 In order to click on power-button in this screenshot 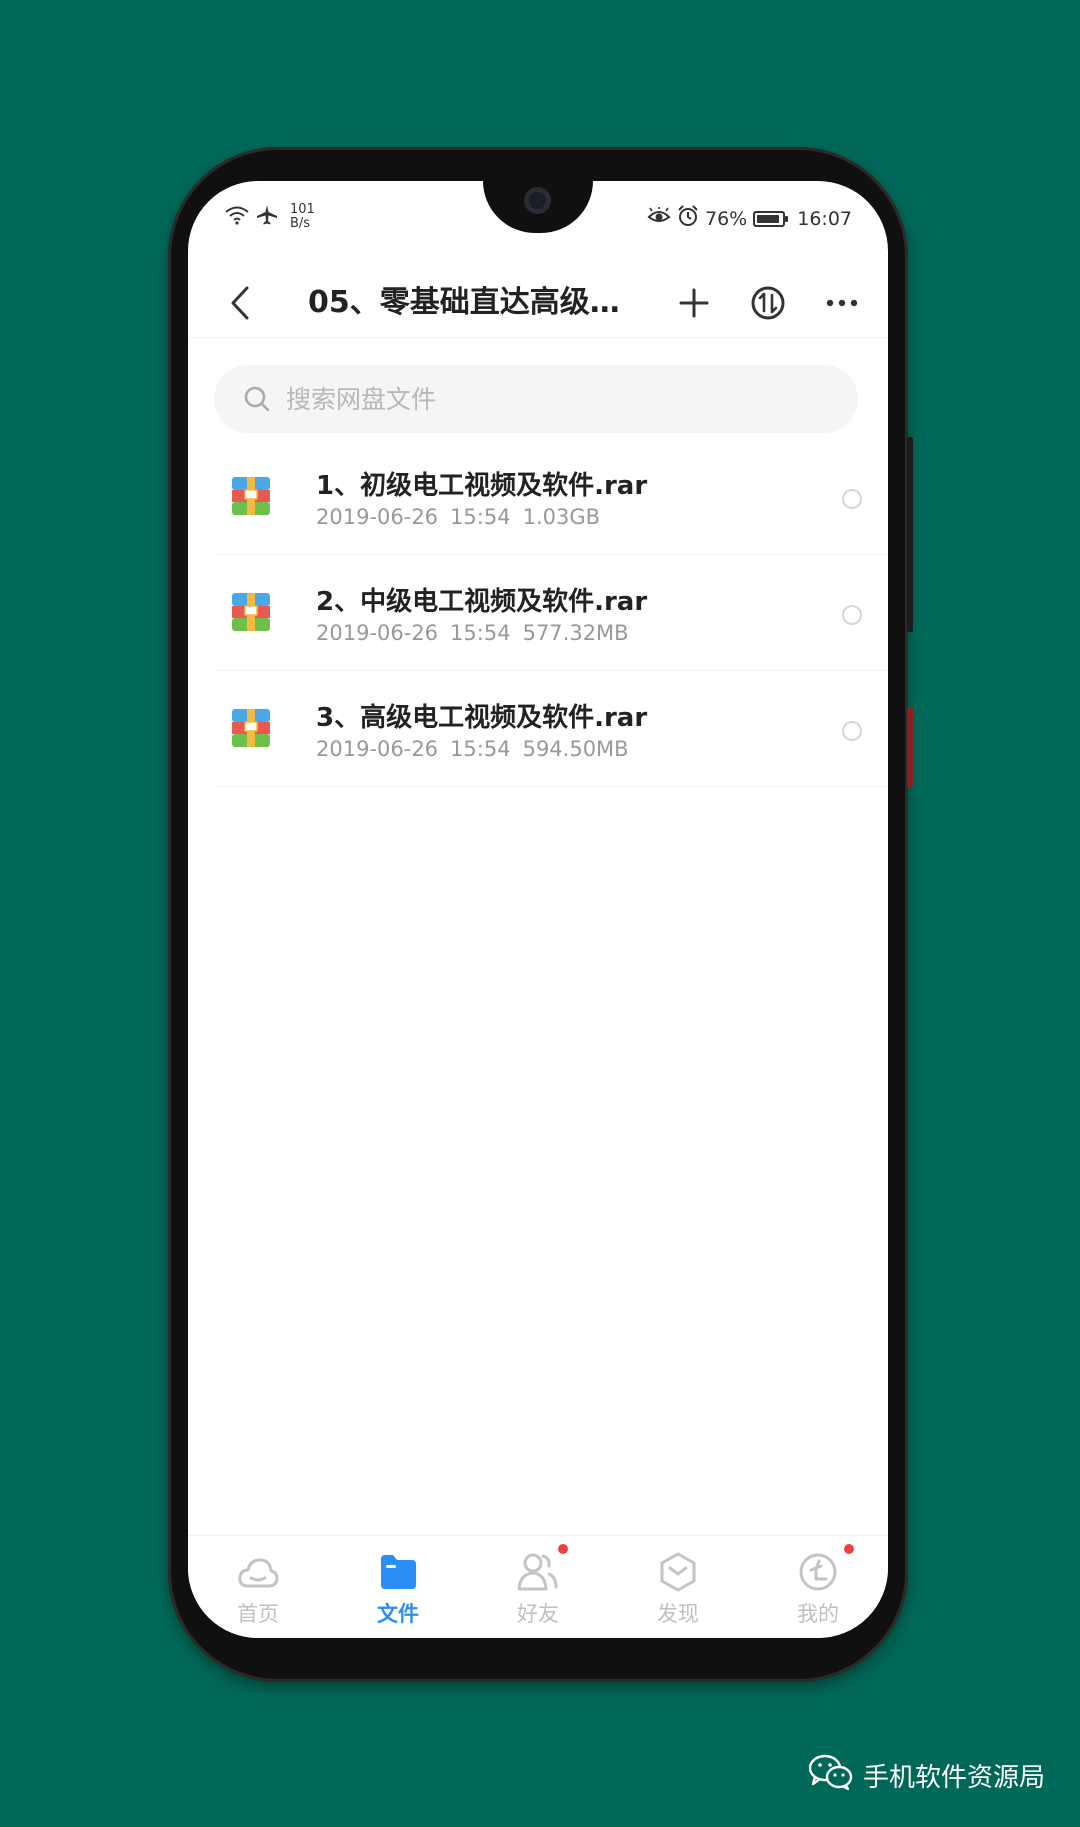, I will do `click(910, 747)`.